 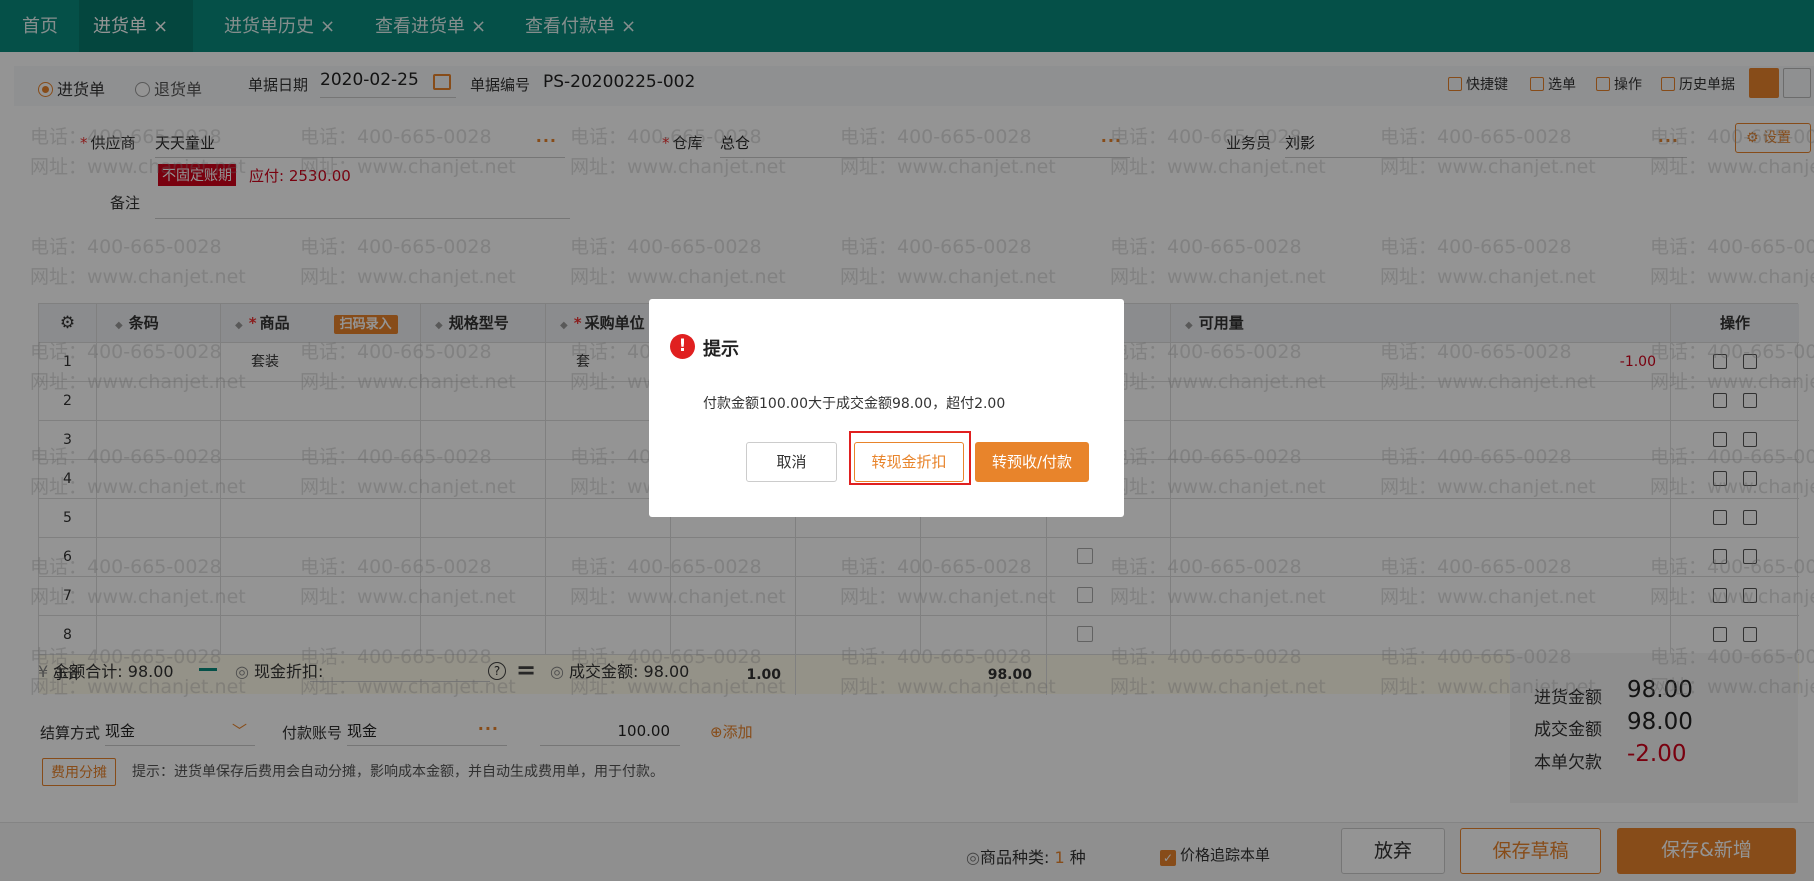 I want to click on to-cash-discount-button: 转现金折扣, so click(x=909, y=462).